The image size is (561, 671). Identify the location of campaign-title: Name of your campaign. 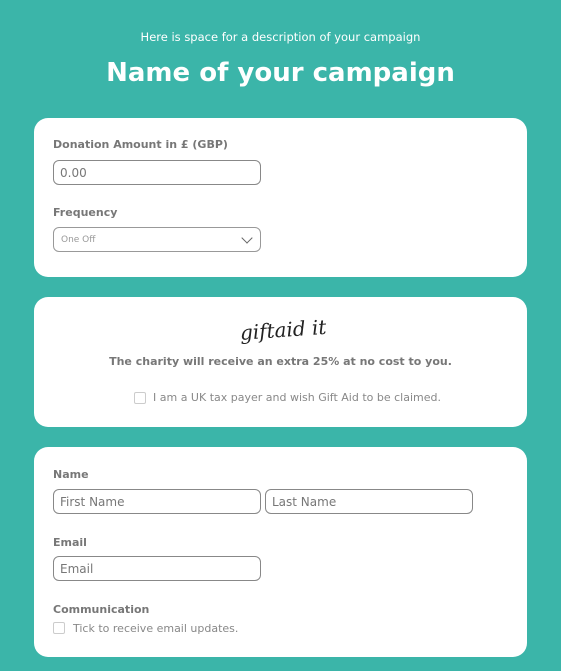
(280, 73).